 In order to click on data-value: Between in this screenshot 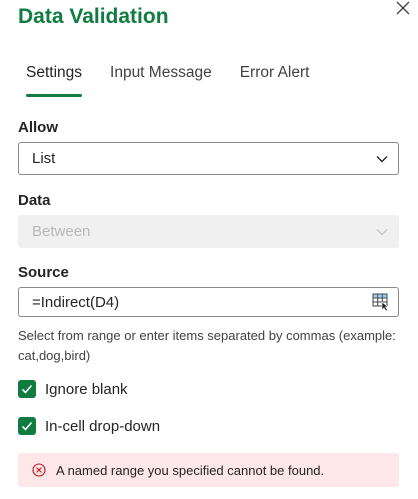, I will do `click(61, 231)`.